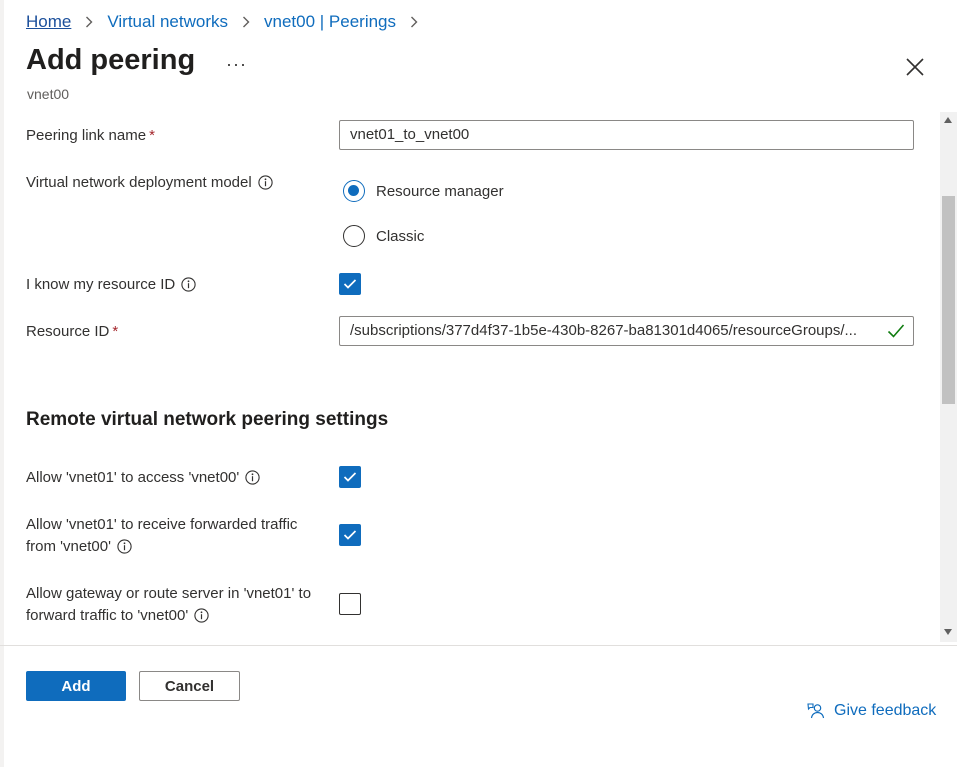 Image resolution: width=957 pixels, height=767 pixels. What do you see at coordinates (167, 22) in the screenshot?
I see `breadcrumb-virtual-networks: Virtual networks` at bounding box center [167, 22].